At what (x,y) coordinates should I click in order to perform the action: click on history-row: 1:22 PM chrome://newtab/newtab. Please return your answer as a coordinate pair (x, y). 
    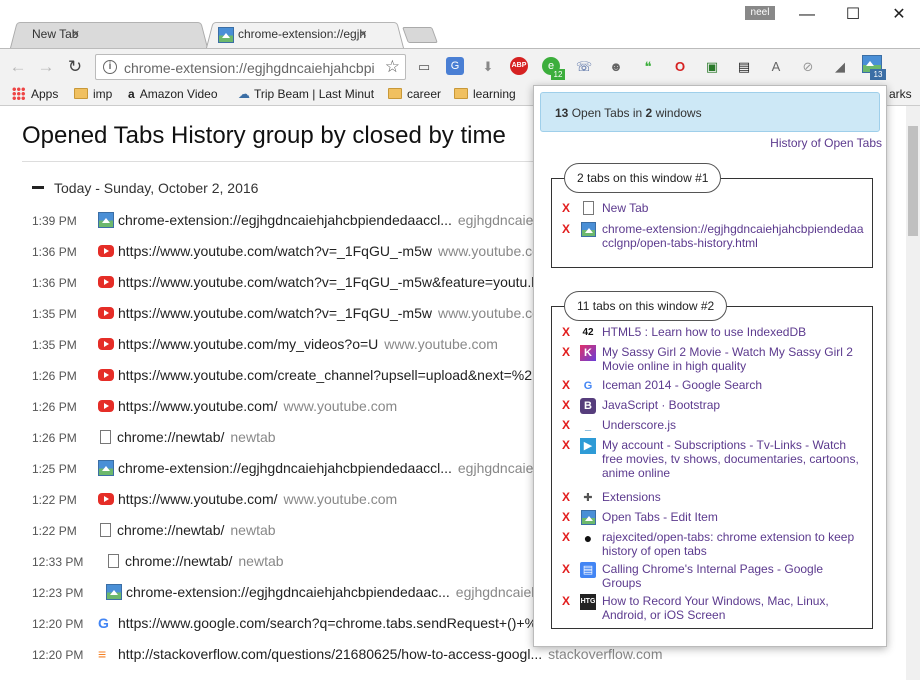
    Looking at the image, I should click on (154, 530).